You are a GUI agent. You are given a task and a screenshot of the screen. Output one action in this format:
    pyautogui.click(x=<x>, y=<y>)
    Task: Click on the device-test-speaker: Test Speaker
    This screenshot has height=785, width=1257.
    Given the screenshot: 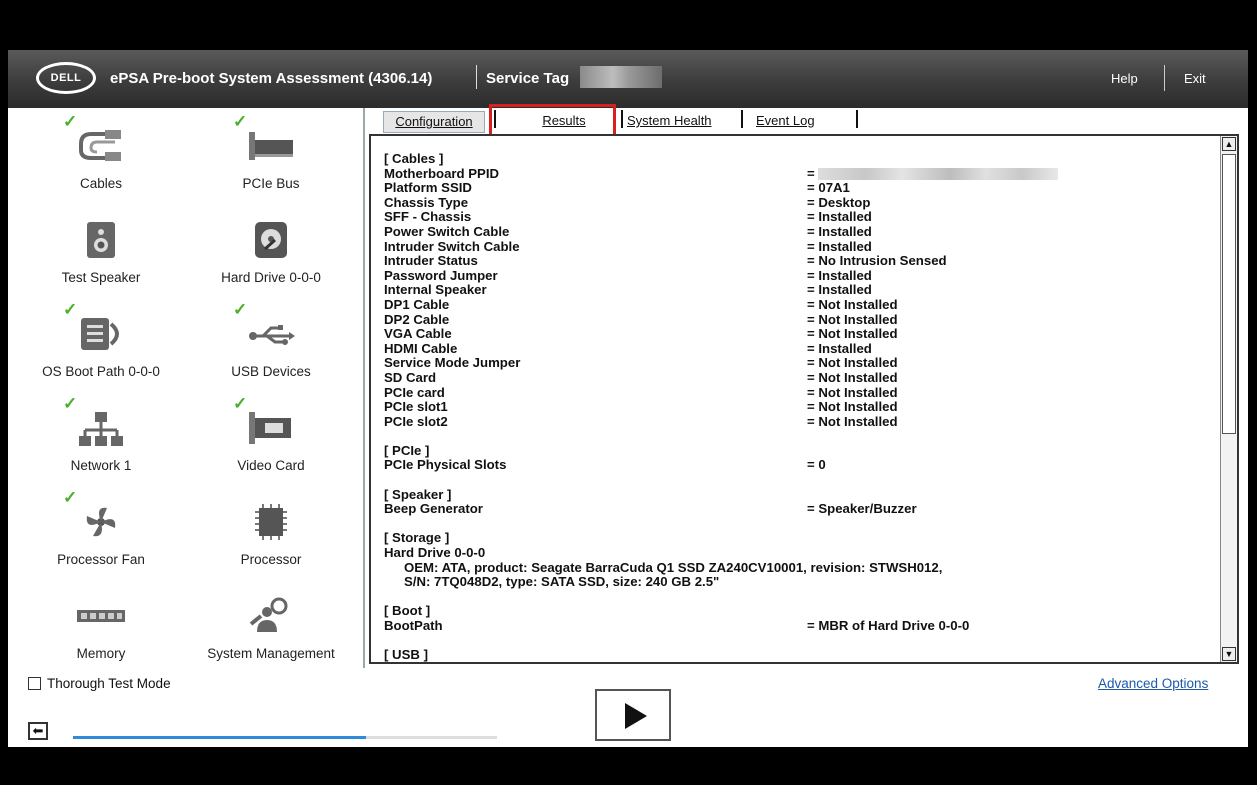 What is the action you would take?
    pyautogui.click(x=101, y=255)
    